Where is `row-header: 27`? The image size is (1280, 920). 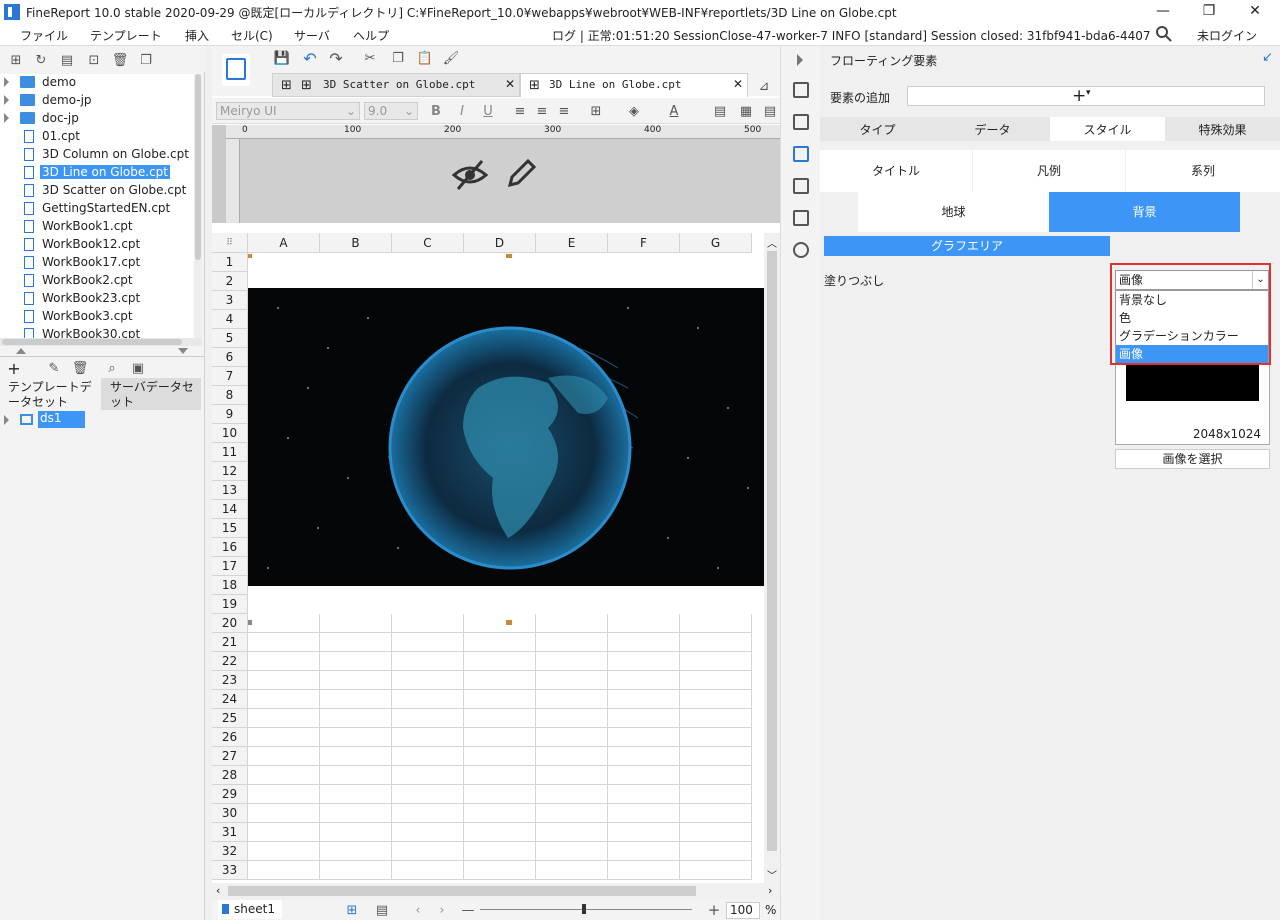 row-header: 27 is located at coordinates (230, 756).